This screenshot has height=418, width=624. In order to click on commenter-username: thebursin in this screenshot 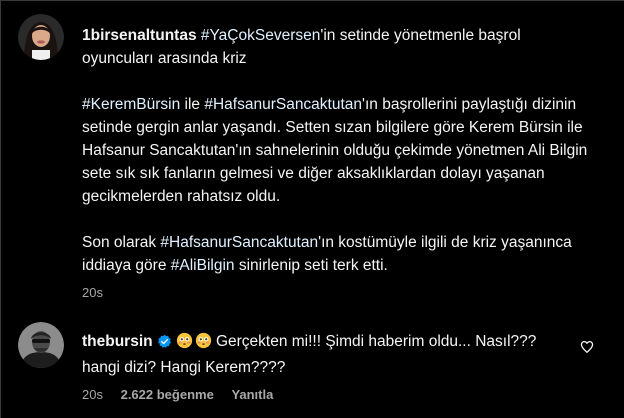, I will do `click(117, 341)`.